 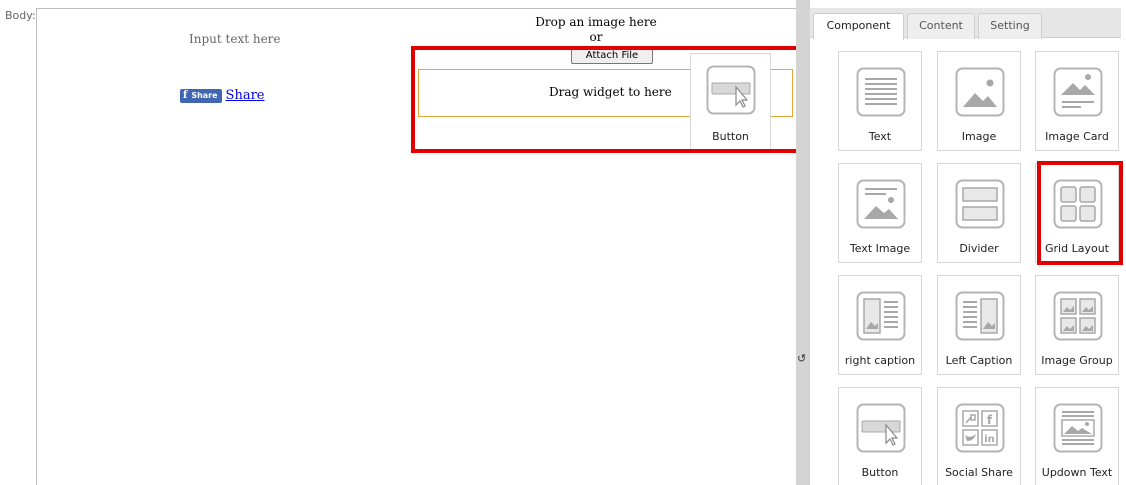 I want to click on button-icon, so click(x=881, y=428).